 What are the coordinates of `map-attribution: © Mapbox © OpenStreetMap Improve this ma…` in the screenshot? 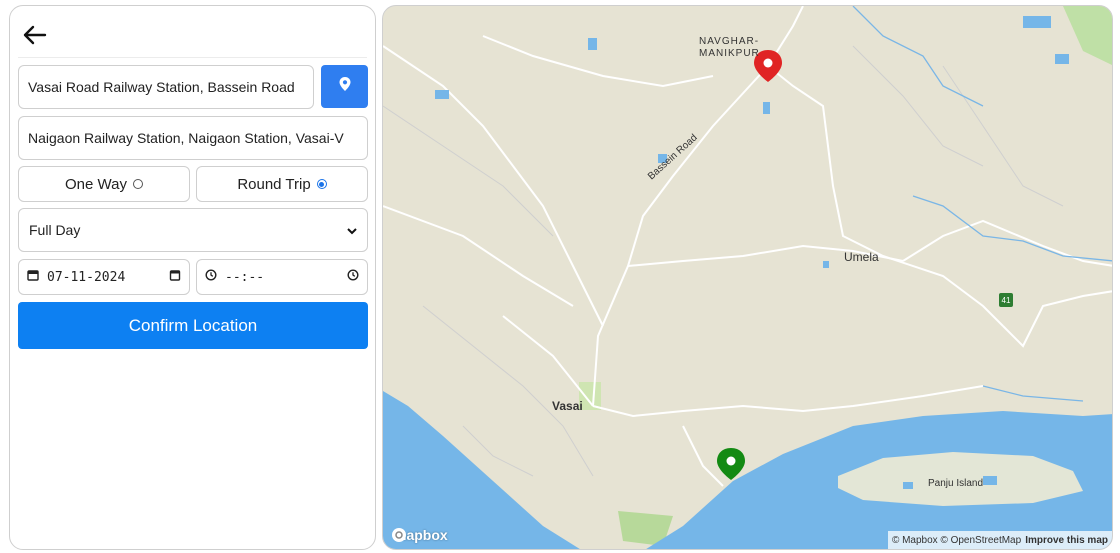 It's located at (999, 540).